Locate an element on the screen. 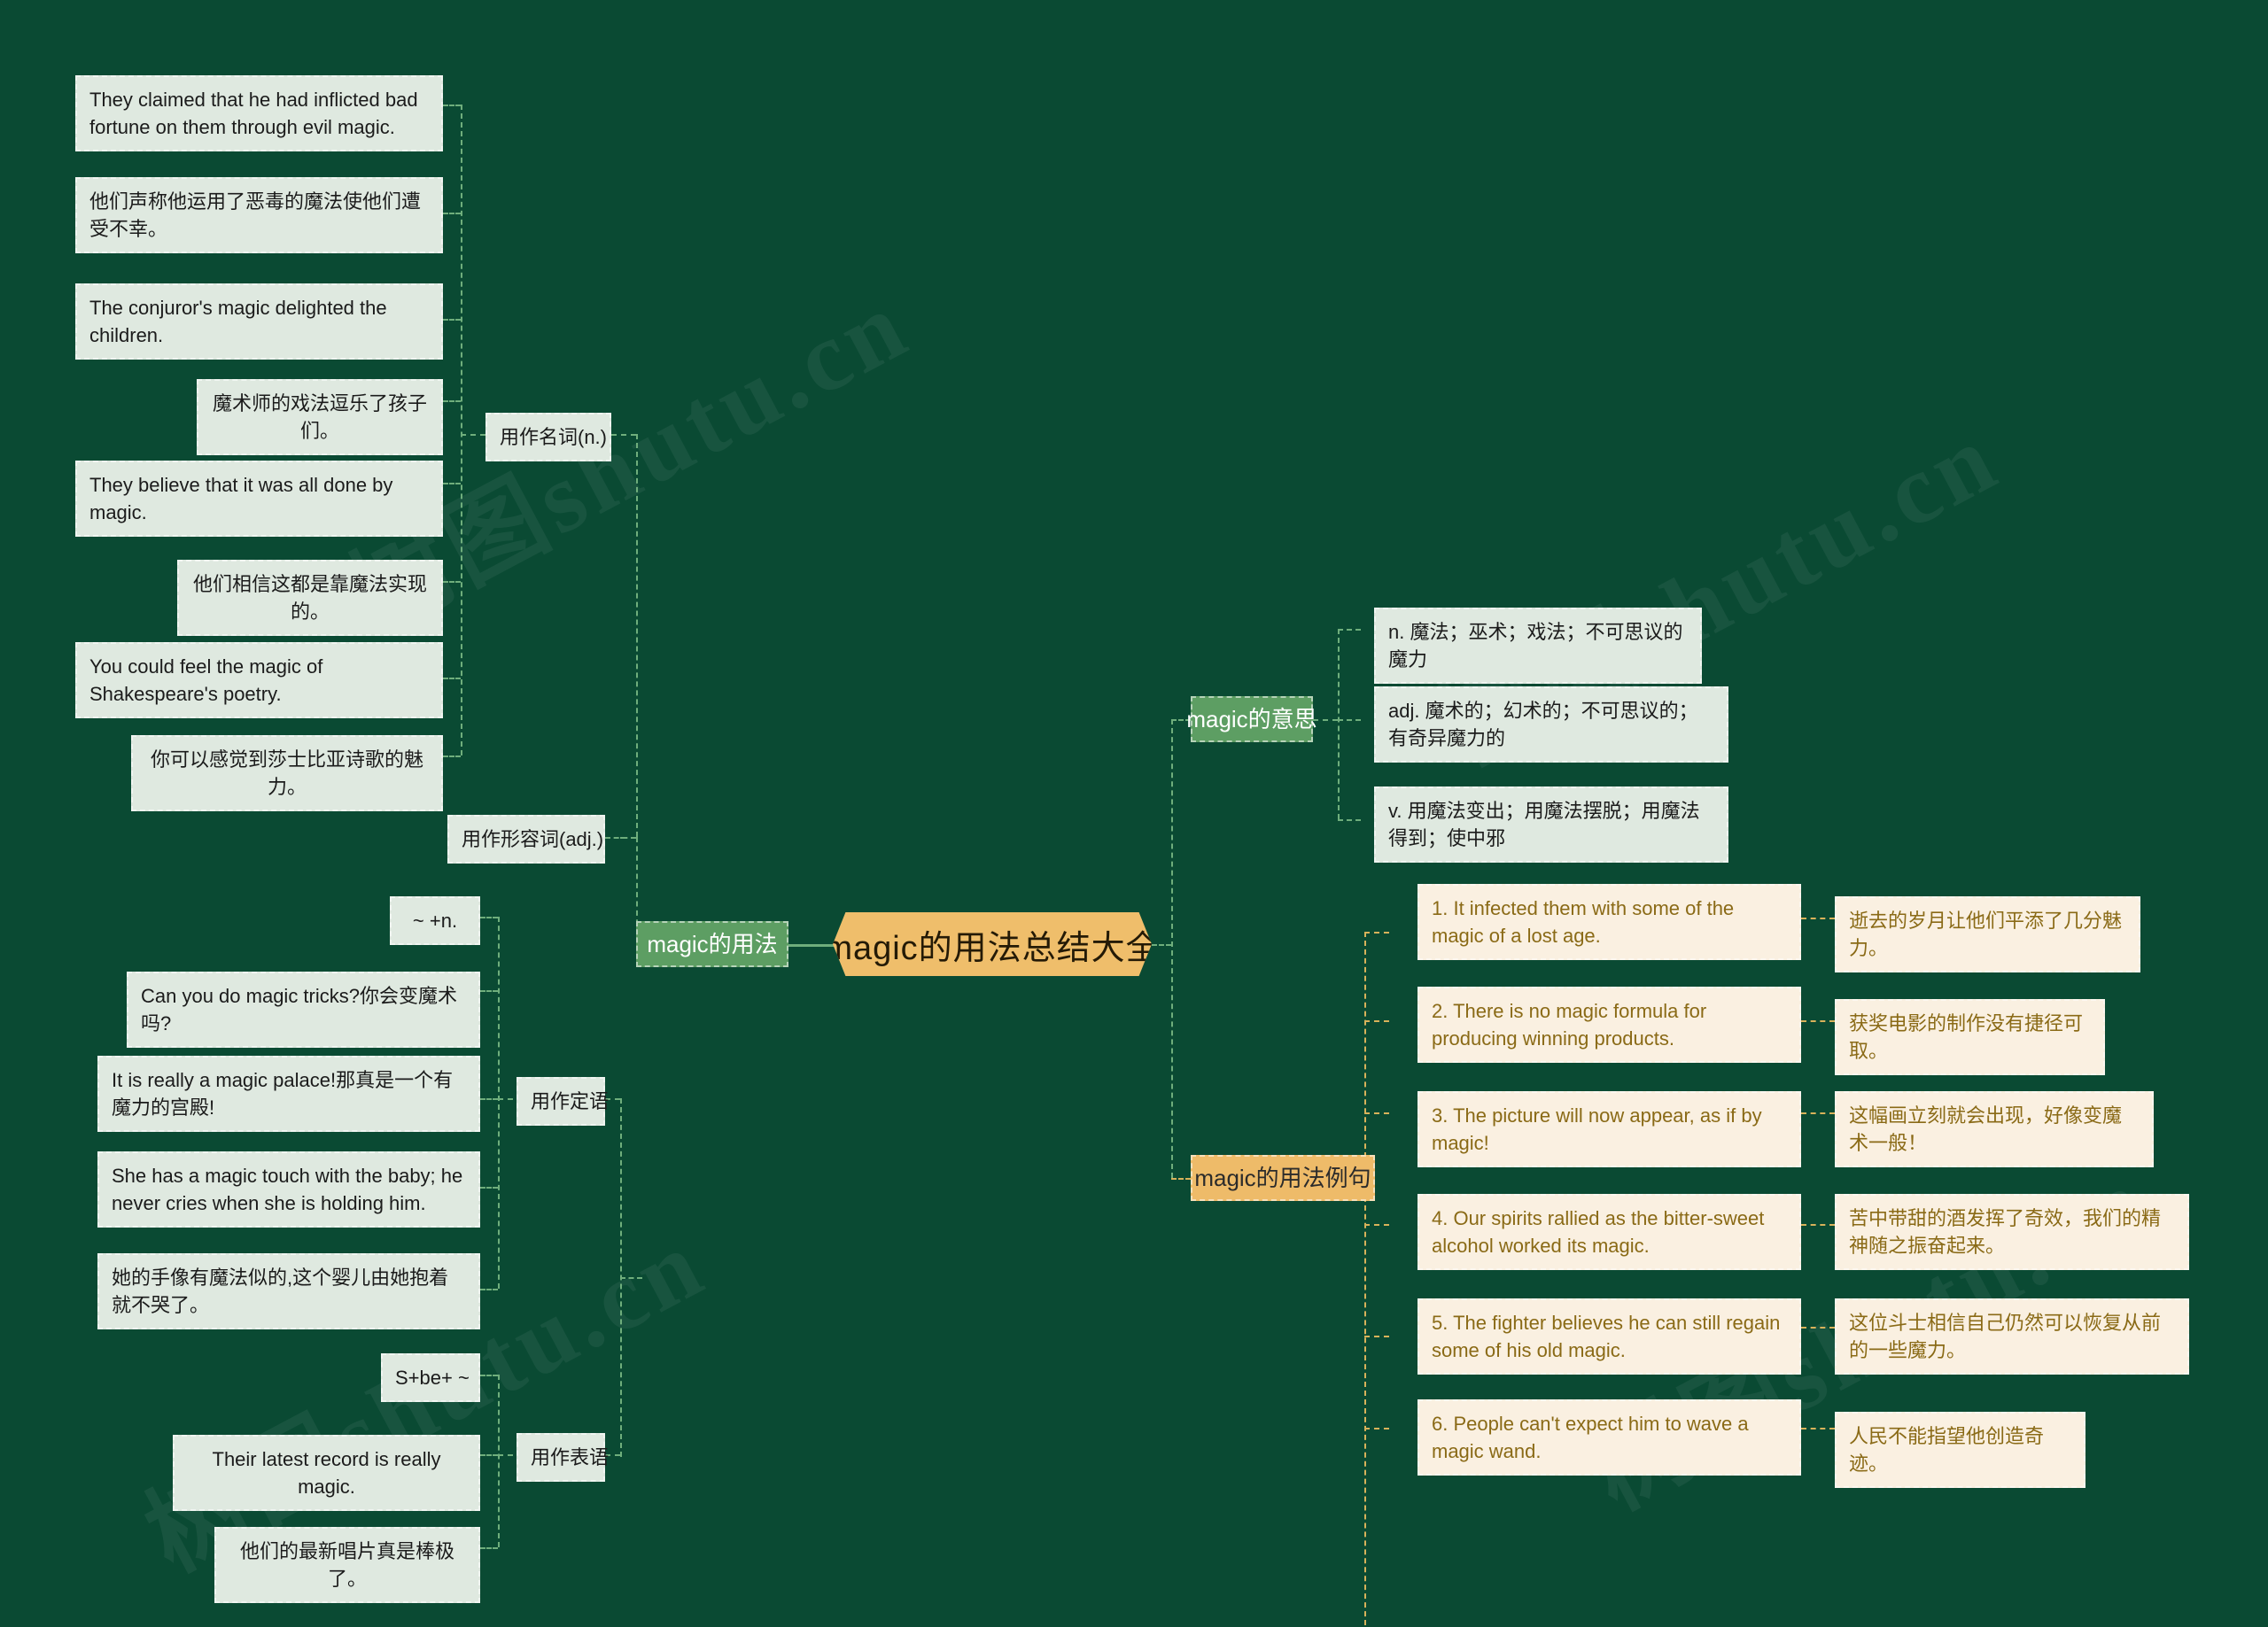  group-label-adjective: 用作形容词(adj.) is located at coordinates (526, 839).